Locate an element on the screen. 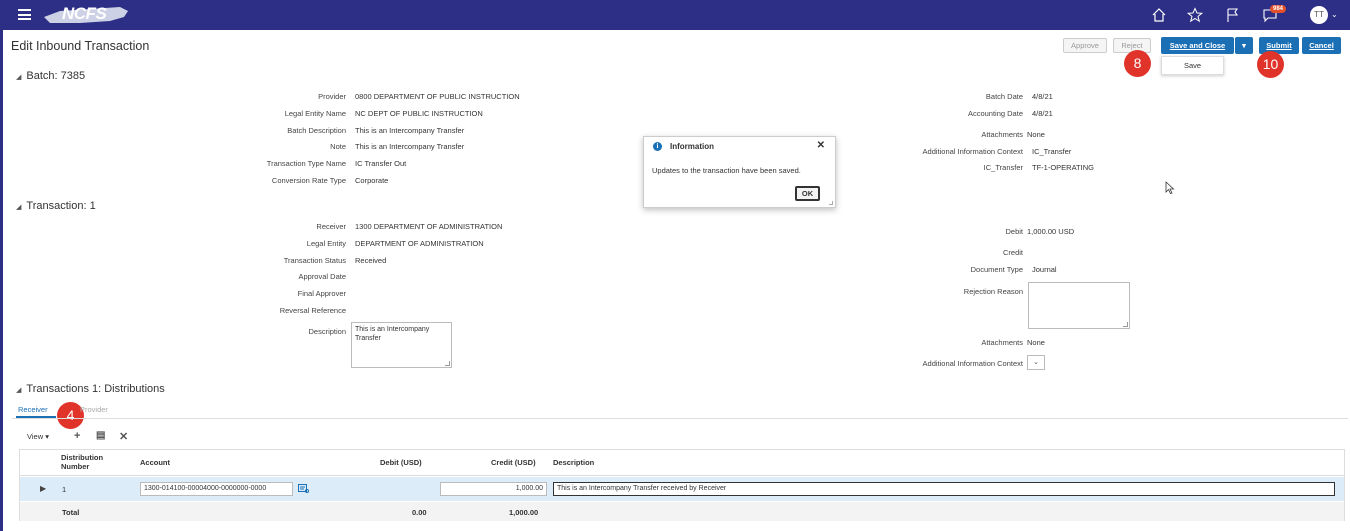 Image resolution: width=1350 pixels, height=531 pixels. legal-entity-label: Legal Entity is located at coordinates (326, 243).